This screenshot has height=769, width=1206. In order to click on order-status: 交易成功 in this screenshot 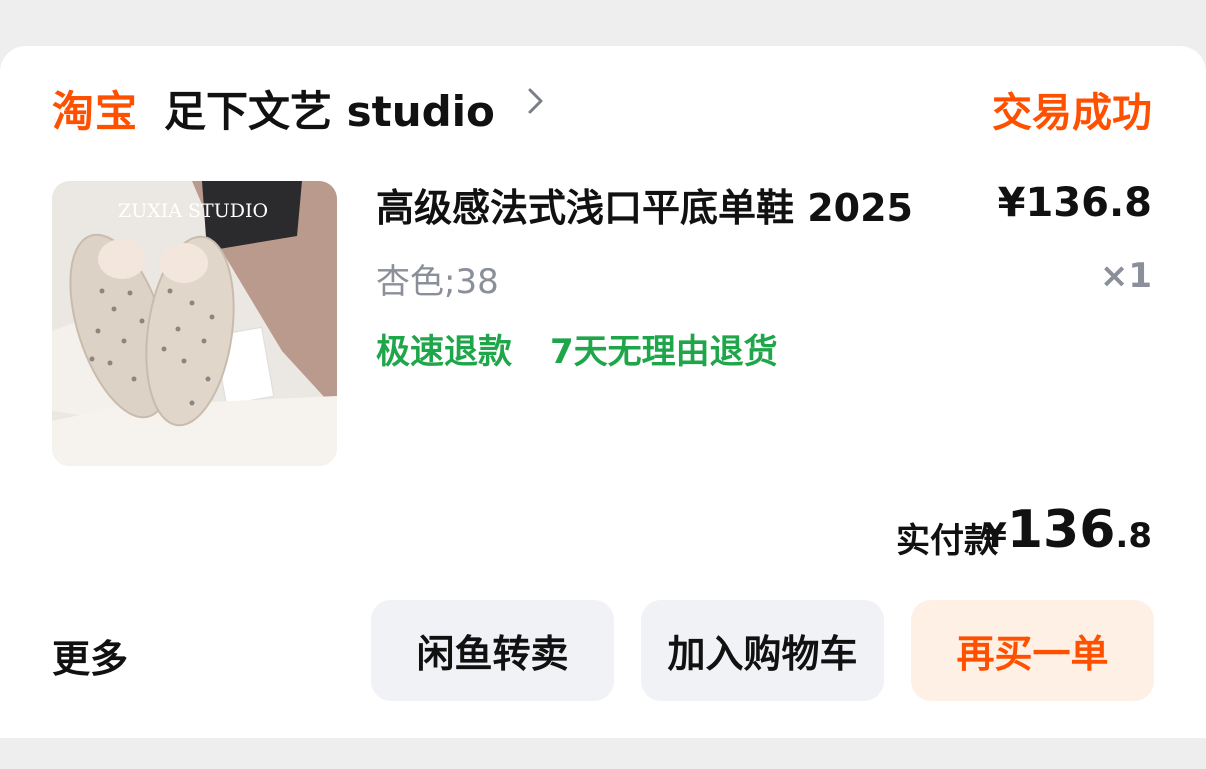, I will do `click(1072, 113)`.